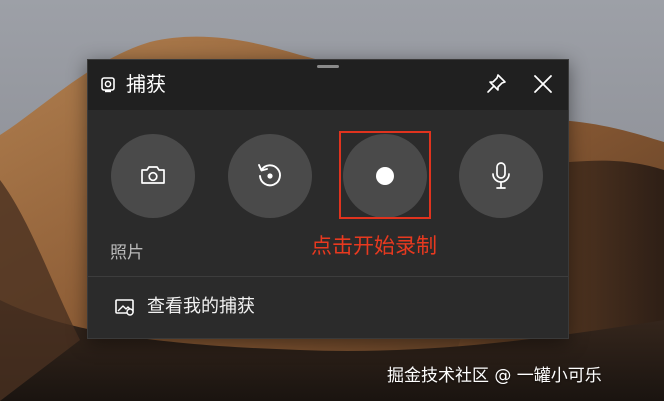 The image size is (664, 401). What do you see at coordinates (108, 85) in the screenshot?
I see `capture-icon` at bounding box center [108, 85].